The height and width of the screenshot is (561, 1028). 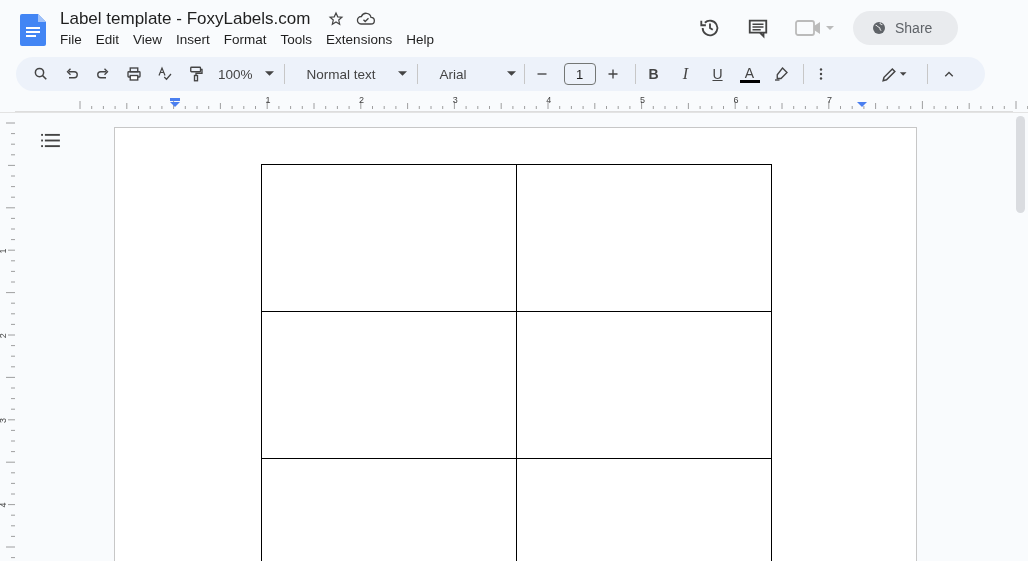 I want to click on menu-item: Insert, so click(x=200, y=39).